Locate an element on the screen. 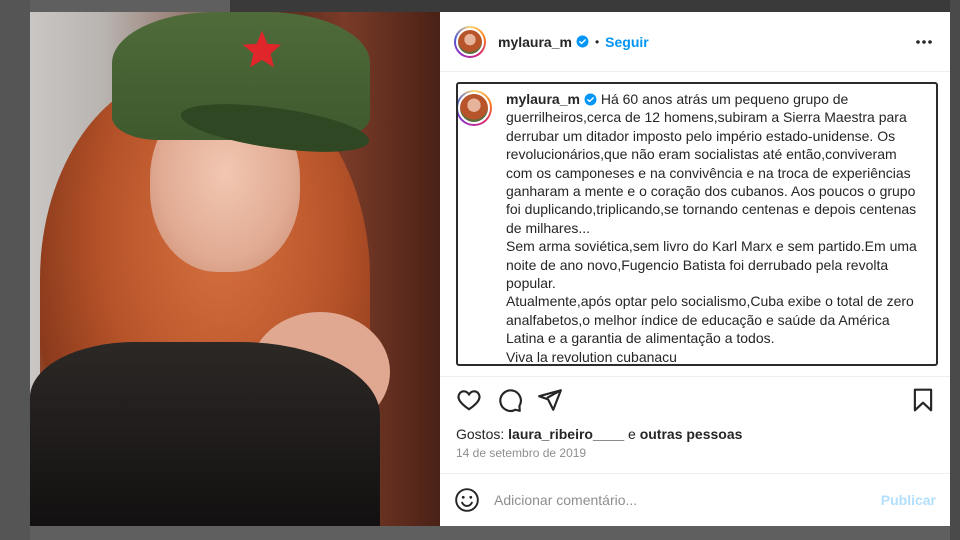  red-star-icon is located at coordinates (262, 49).